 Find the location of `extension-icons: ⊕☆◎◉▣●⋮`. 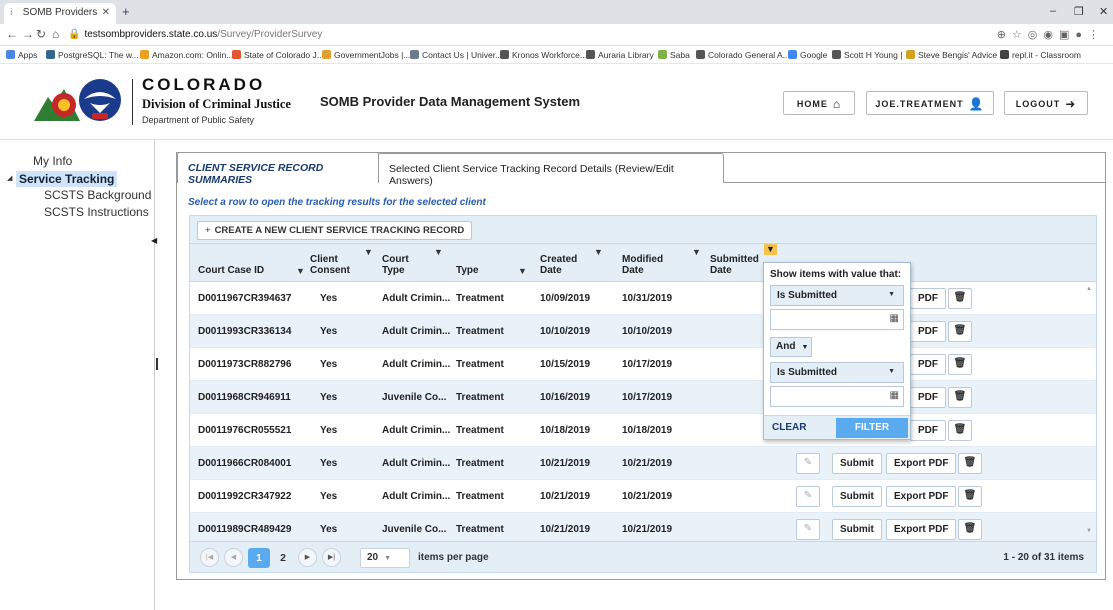

extension-icons: ⊕☆◎◉▣●⋮ is located at coordinates (1051, 34).